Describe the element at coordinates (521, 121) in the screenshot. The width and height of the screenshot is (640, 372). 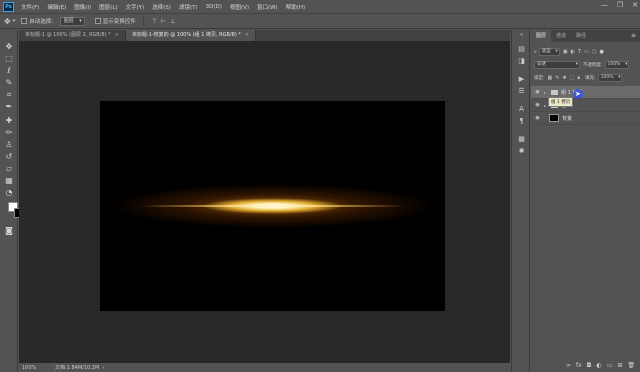
I see `paragraph-icon: ¶` at that location.